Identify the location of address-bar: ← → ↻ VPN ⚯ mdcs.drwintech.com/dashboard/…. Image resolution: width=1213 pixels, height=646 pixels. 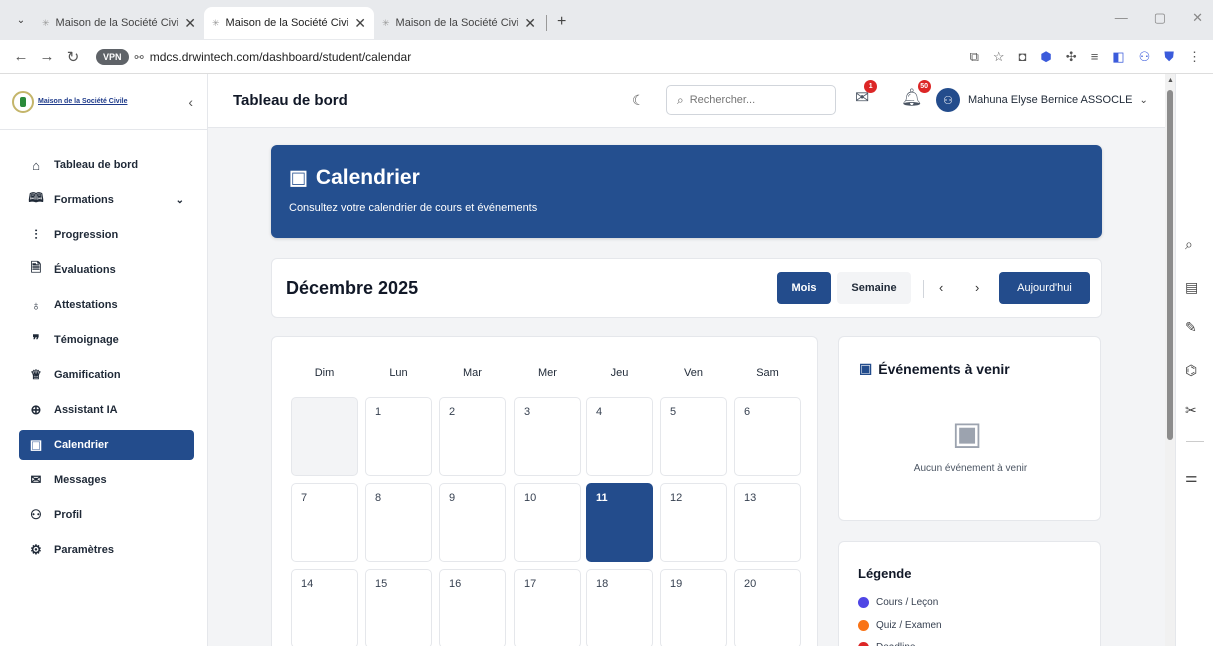
(606, 57).